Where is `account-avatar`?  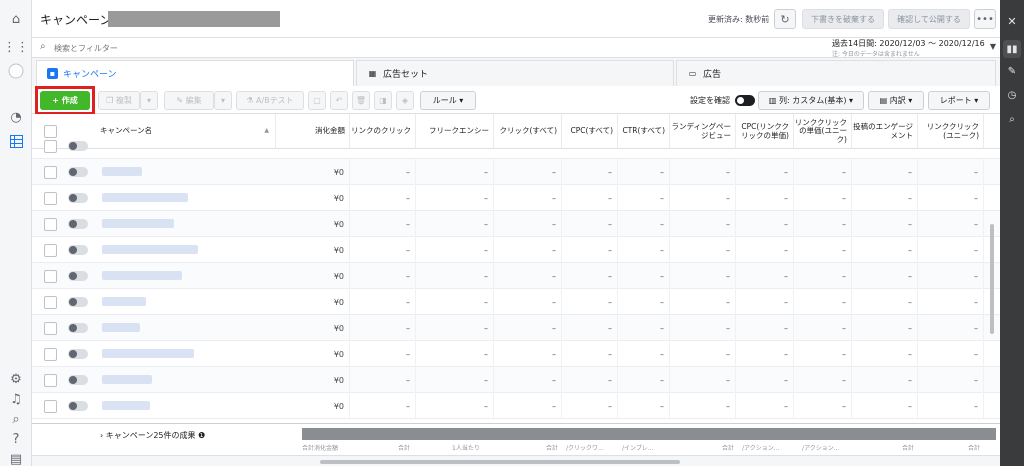 account-avatar is located at coordinates (16, 71).